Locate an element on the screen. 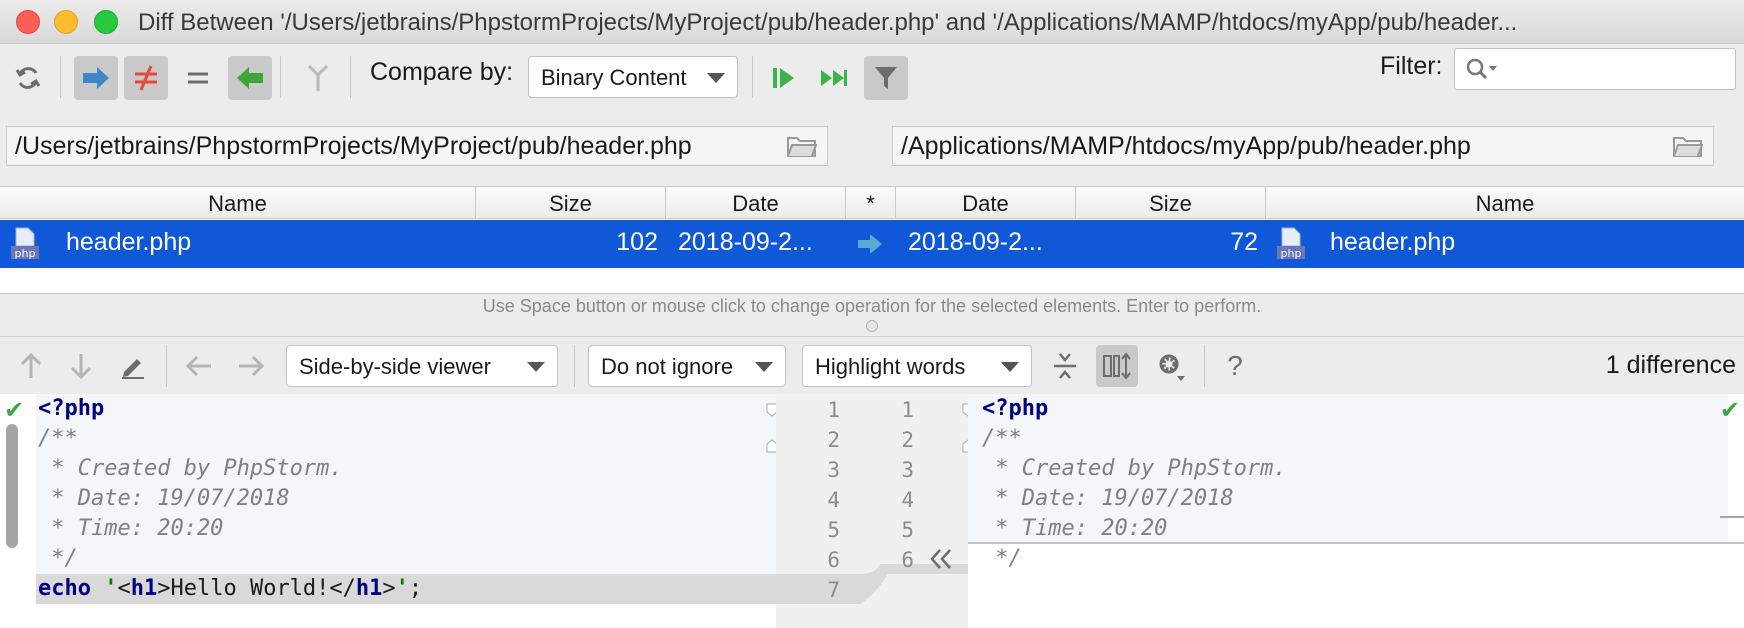  show-right-only-button is located at coordinates (250, 78).